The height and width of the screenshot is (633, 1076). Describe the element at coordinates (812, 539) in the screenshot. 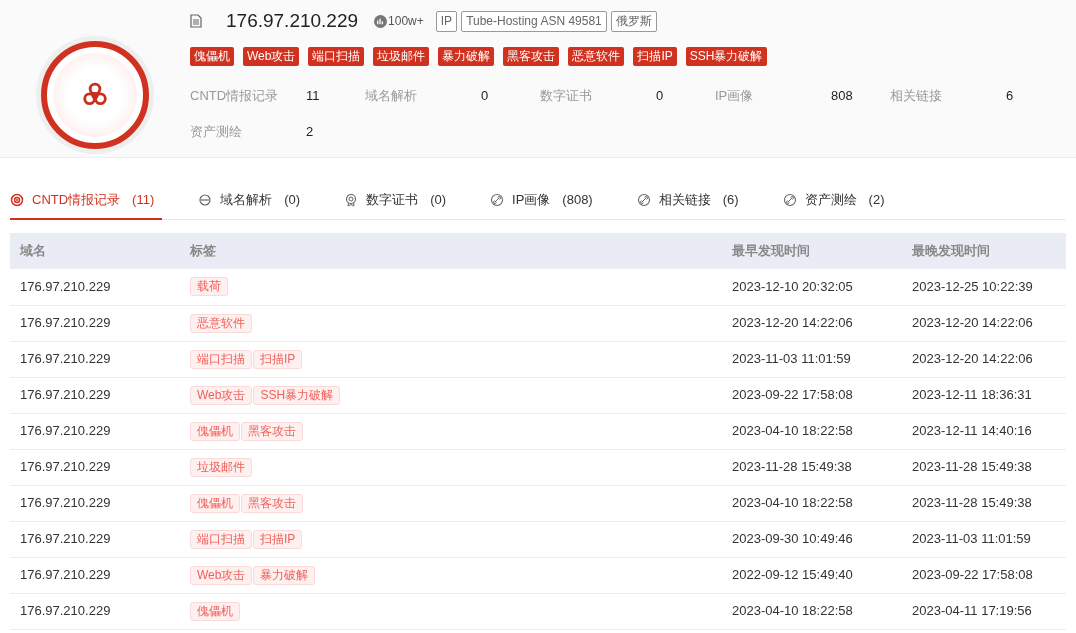

I see `table-cell: 2023-09-30 10:49:46` at that location.